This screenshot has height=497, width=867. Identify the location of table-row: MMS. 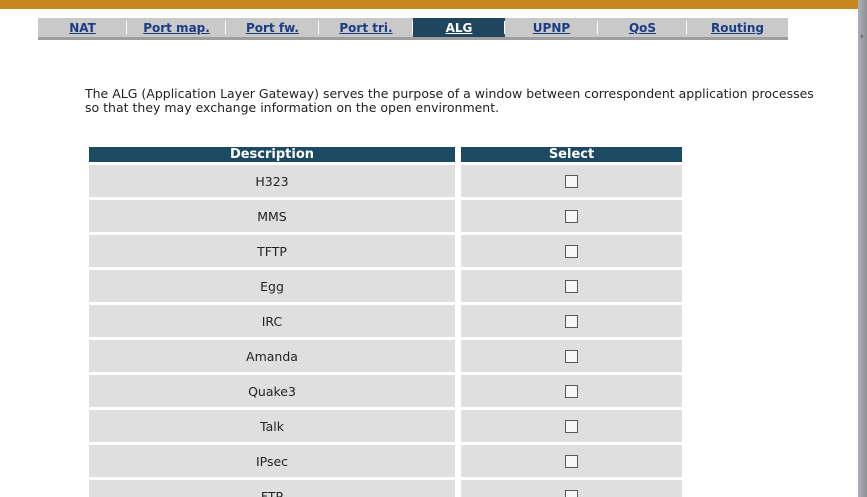
(385, 216).